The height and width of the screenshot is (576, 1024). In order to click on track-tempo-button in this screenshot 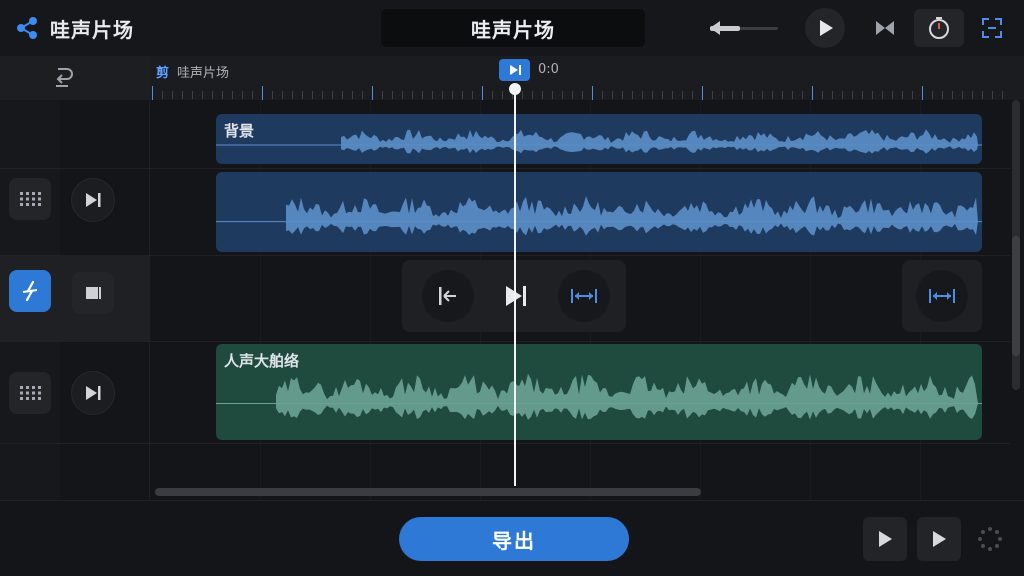, I will do `click(30, 291)`.